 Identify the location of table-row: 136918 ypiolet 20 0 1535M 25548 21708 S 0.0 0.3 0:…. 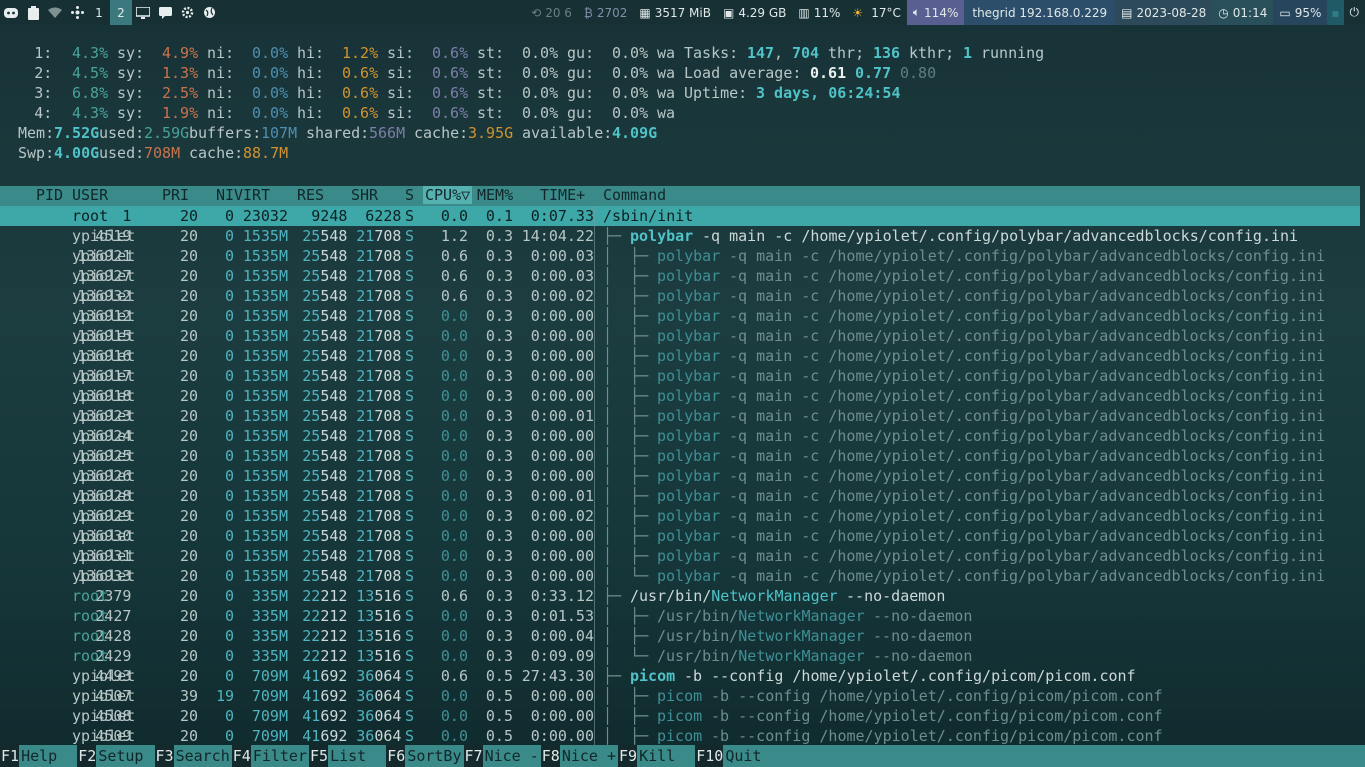
(680, 396).